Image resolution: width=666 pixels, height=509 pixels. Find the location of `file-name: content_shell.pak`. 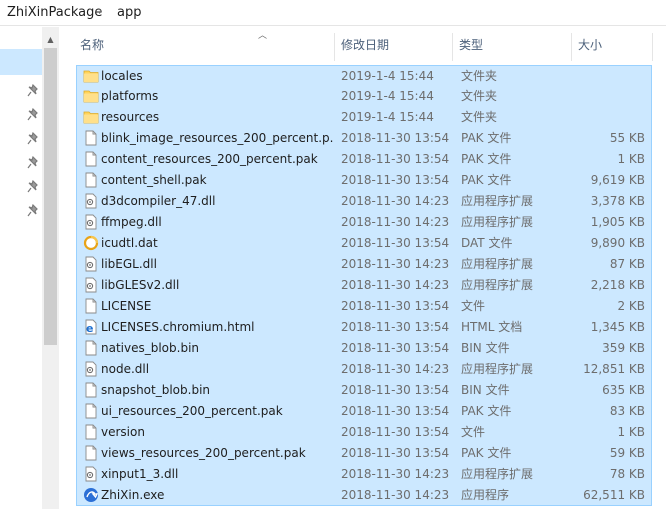

file-name: content_shell.pak is located at coordinates (154, 180).